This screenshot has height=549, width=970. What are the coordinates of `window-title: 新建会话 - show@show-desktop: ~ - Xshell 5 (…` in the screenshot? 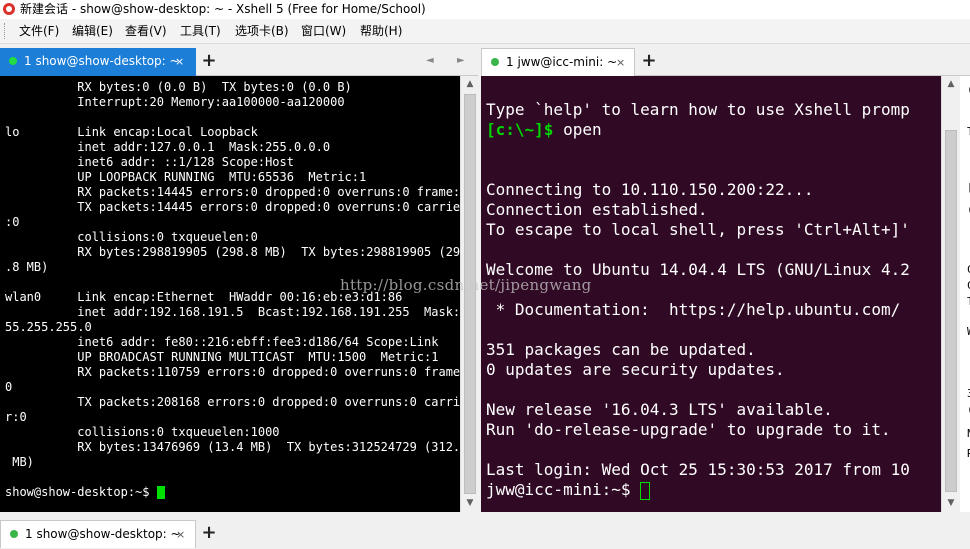 It's located at (223, 9).